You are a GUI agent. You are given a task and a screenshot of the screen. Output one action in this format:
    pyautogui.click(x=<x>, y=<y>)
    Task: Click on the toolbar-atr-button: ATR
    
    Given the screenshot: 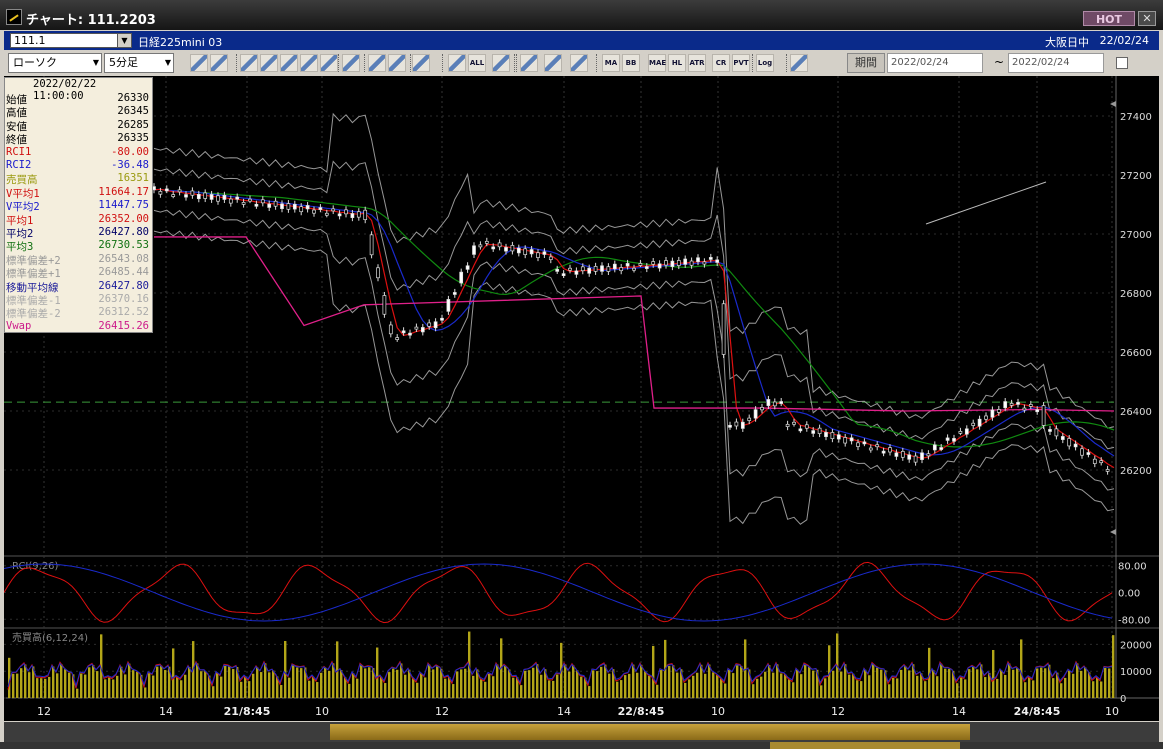 What is the action you would take?
    pyautogui.click(x=697, y=63)
    